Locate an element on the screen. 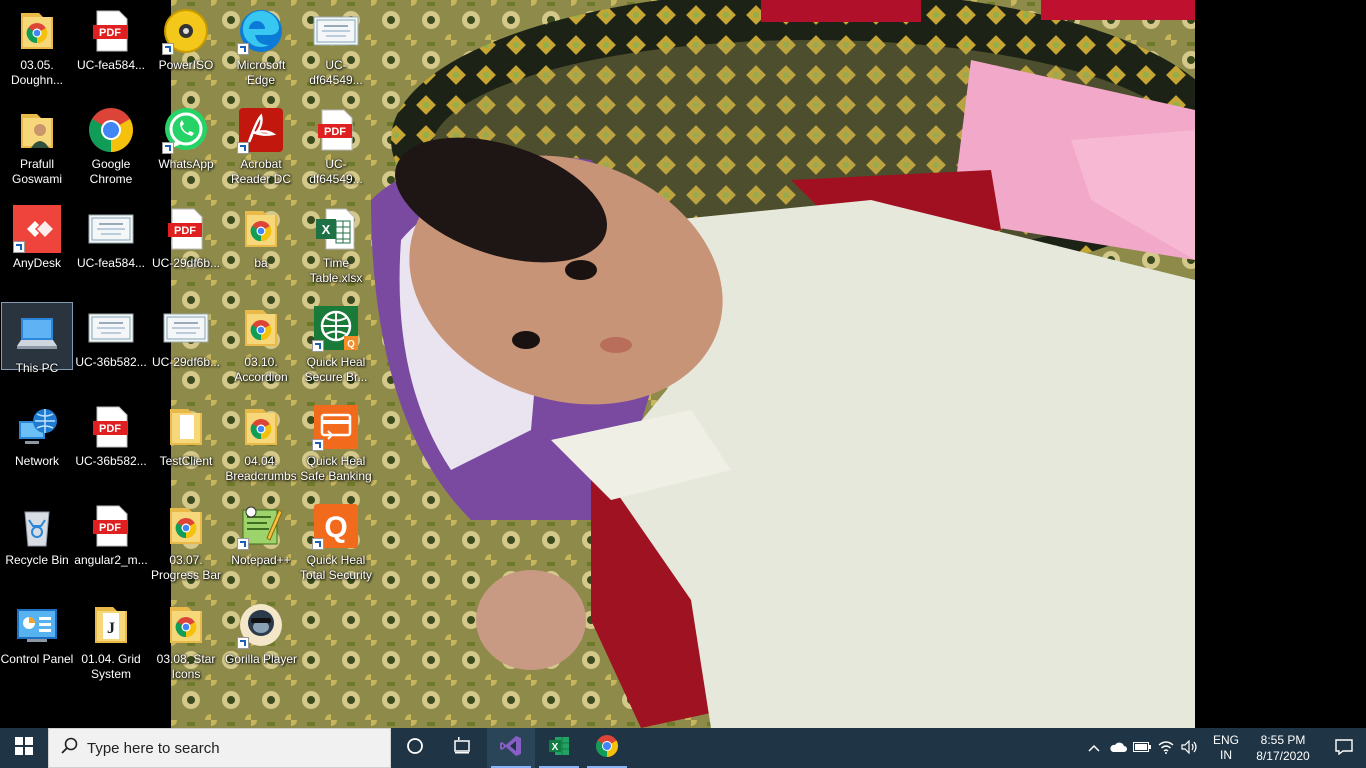 This screenshot has width=1366, height=768. system-tray: ENG IN 8:55 PM 8/17/2020 is located at coordinates (1224, 748).